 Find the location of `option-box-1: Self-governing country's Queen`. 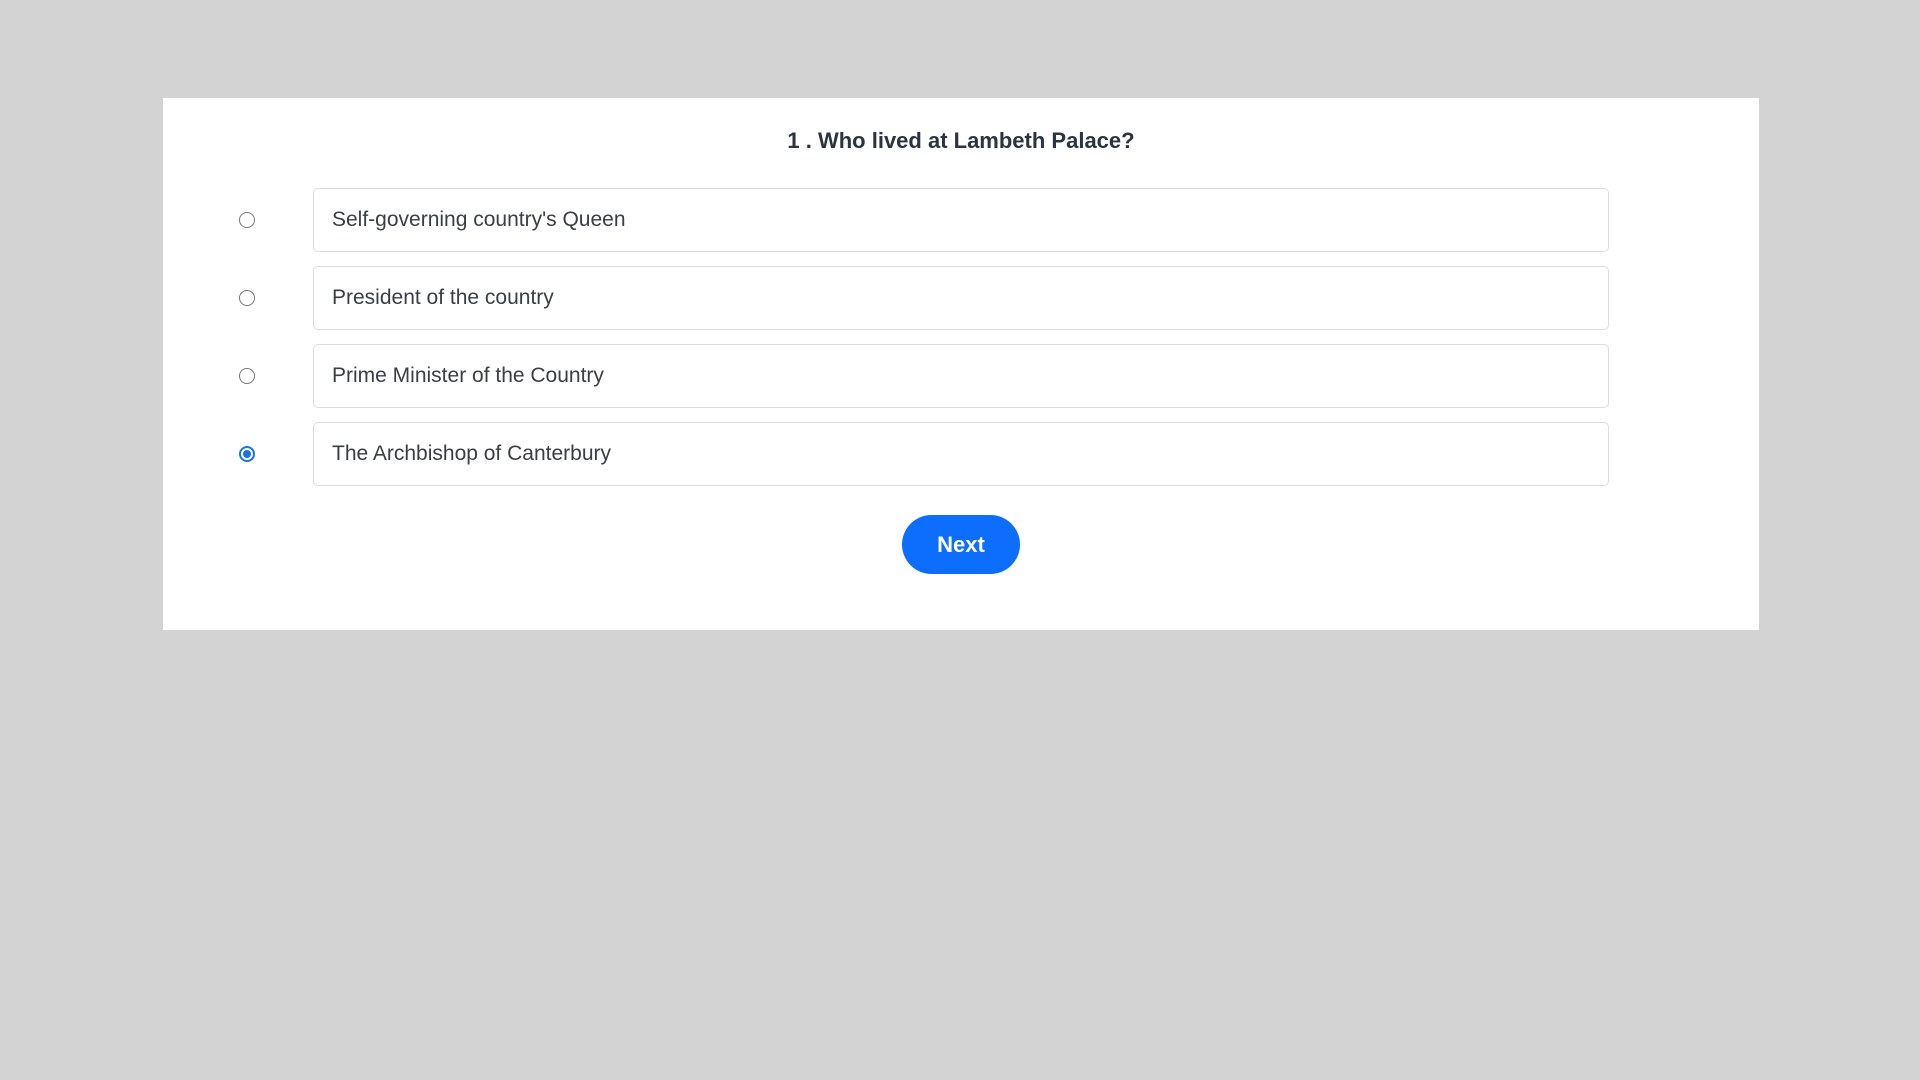

option-box-1: Self-governing country's Queen is located at coordinates (961, 220).